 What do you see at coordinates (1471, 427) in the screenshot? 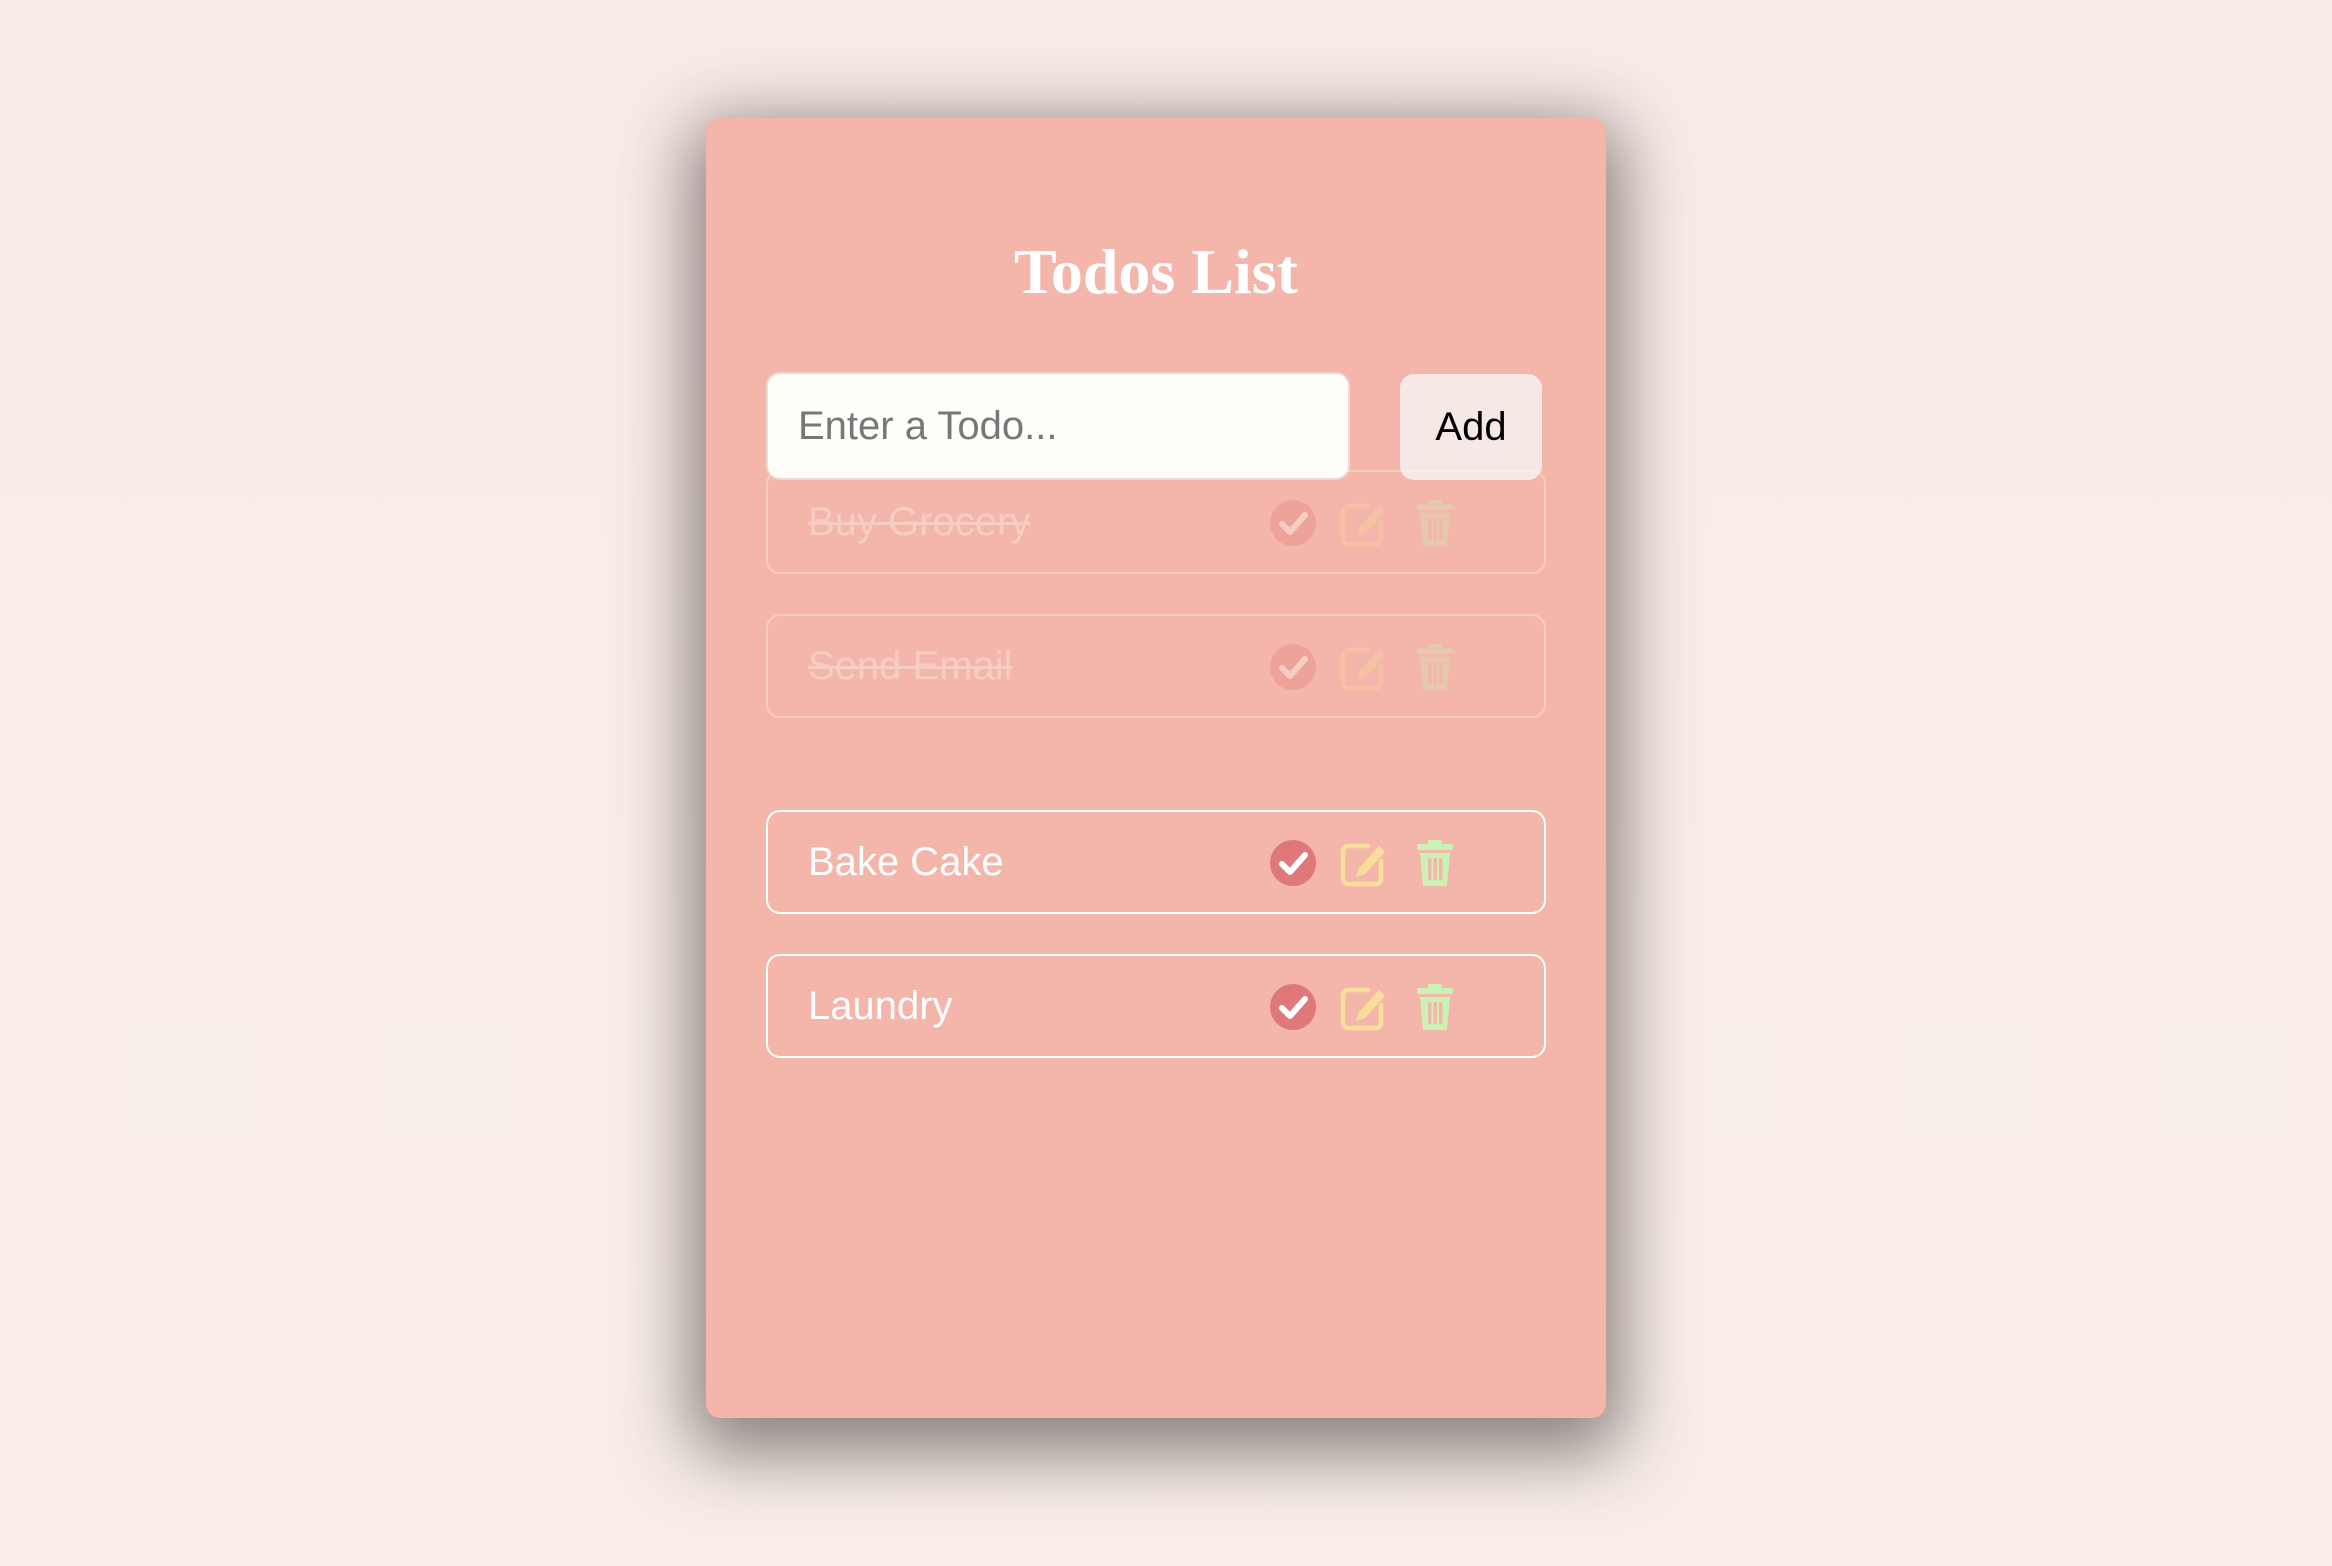
I see `add-button: Add` at bounding box center [1471, 427].